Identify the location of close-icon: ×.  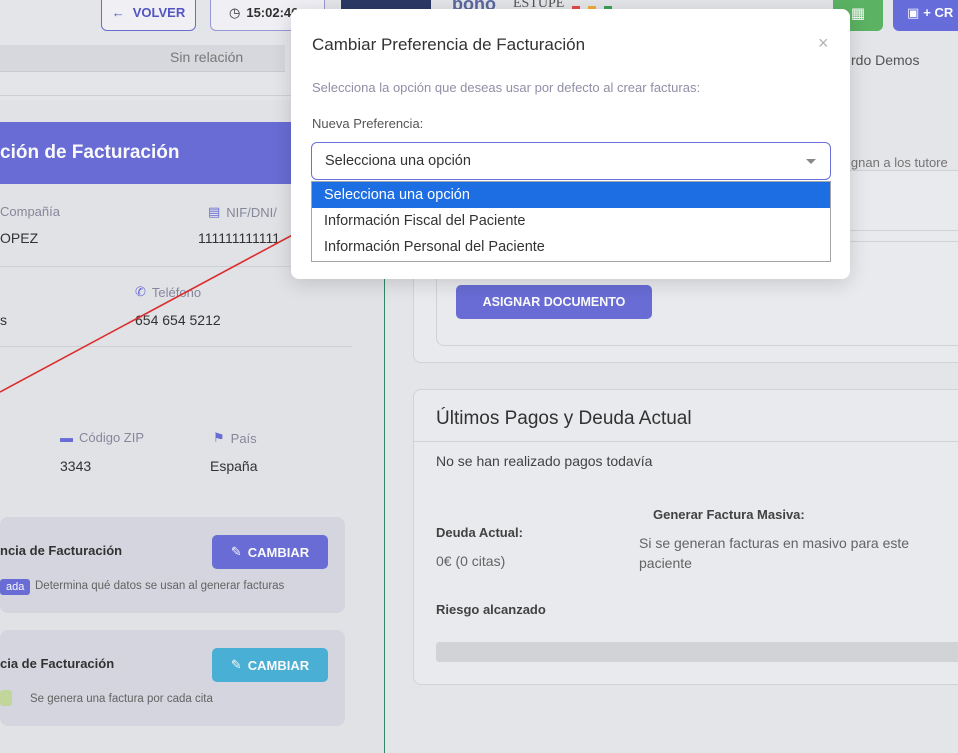
(823, 43).